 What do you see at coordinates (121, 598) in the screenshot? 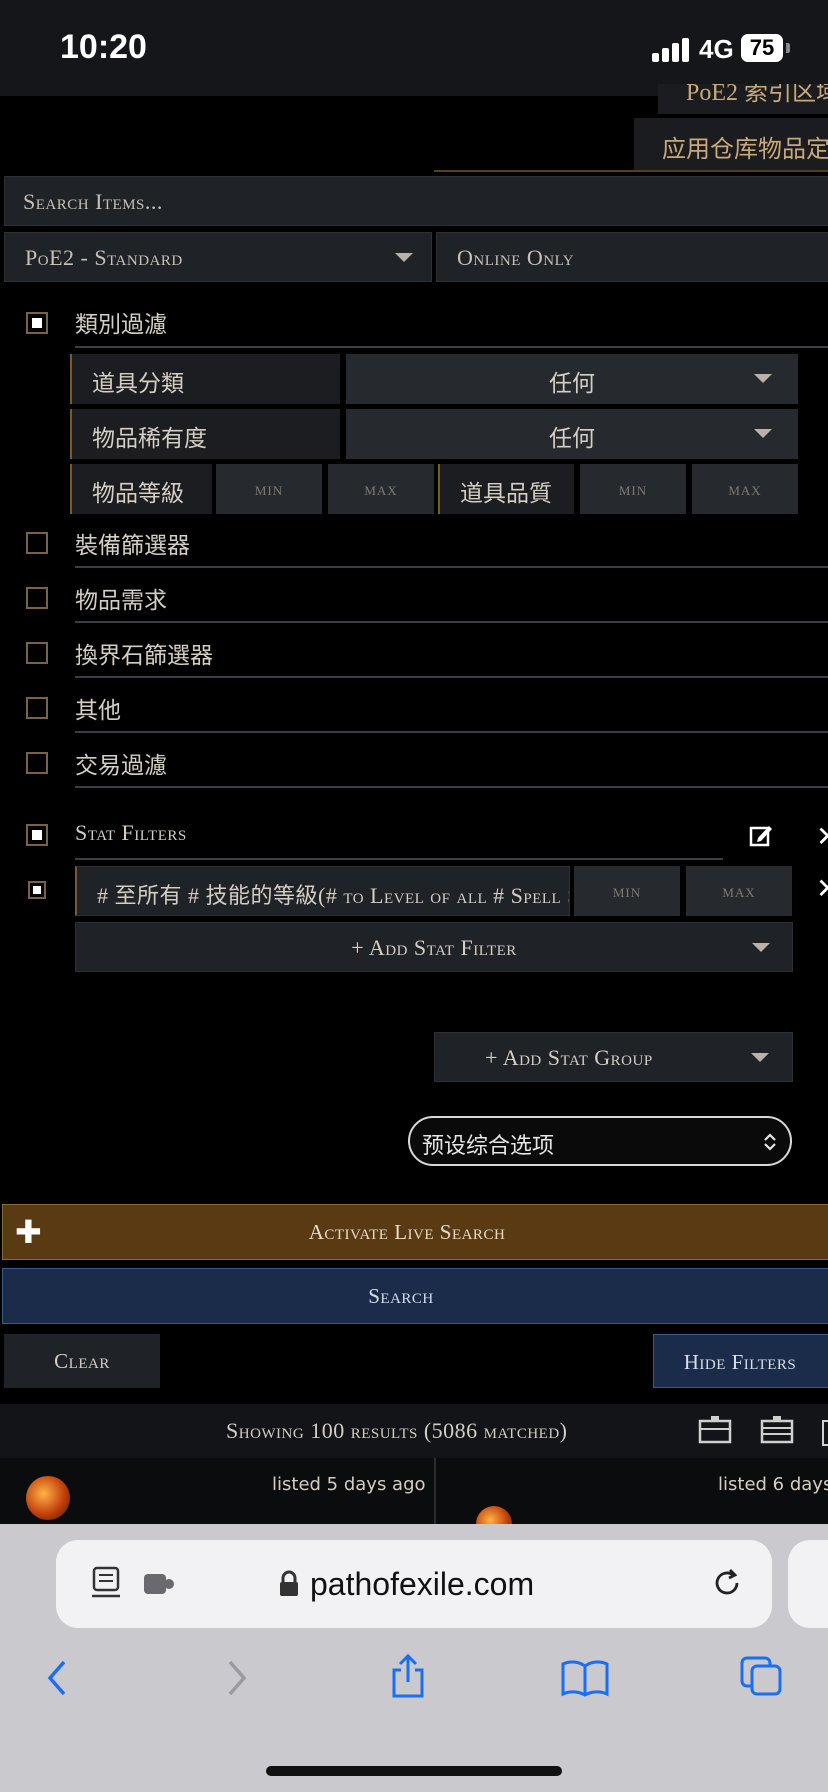
I see `requirements-heading: 物品需求` at bounding box center [121, 598].